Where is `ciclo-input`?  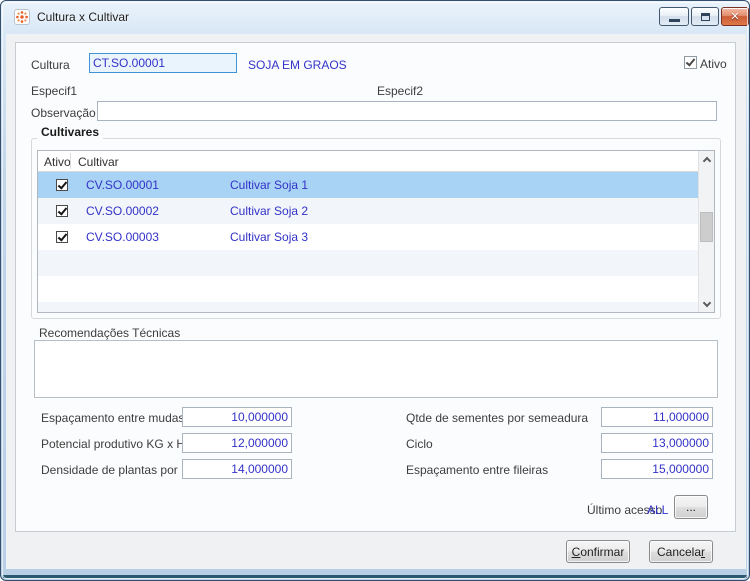
ciclo-input is located at coordinates (657, 443).